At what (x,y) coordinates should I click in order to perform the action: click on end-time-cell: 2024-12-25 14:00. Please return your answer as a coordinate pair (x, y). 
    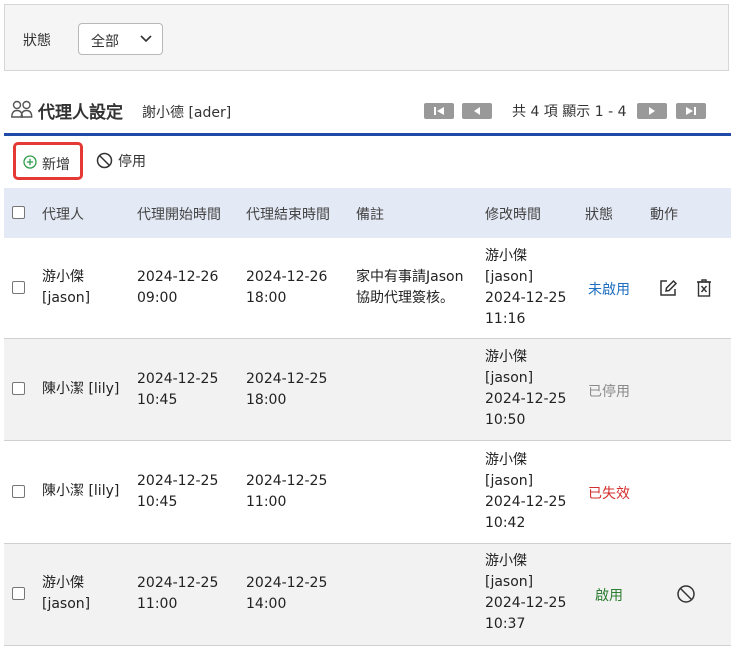
    Looking at the image, I should click on (287, 593).